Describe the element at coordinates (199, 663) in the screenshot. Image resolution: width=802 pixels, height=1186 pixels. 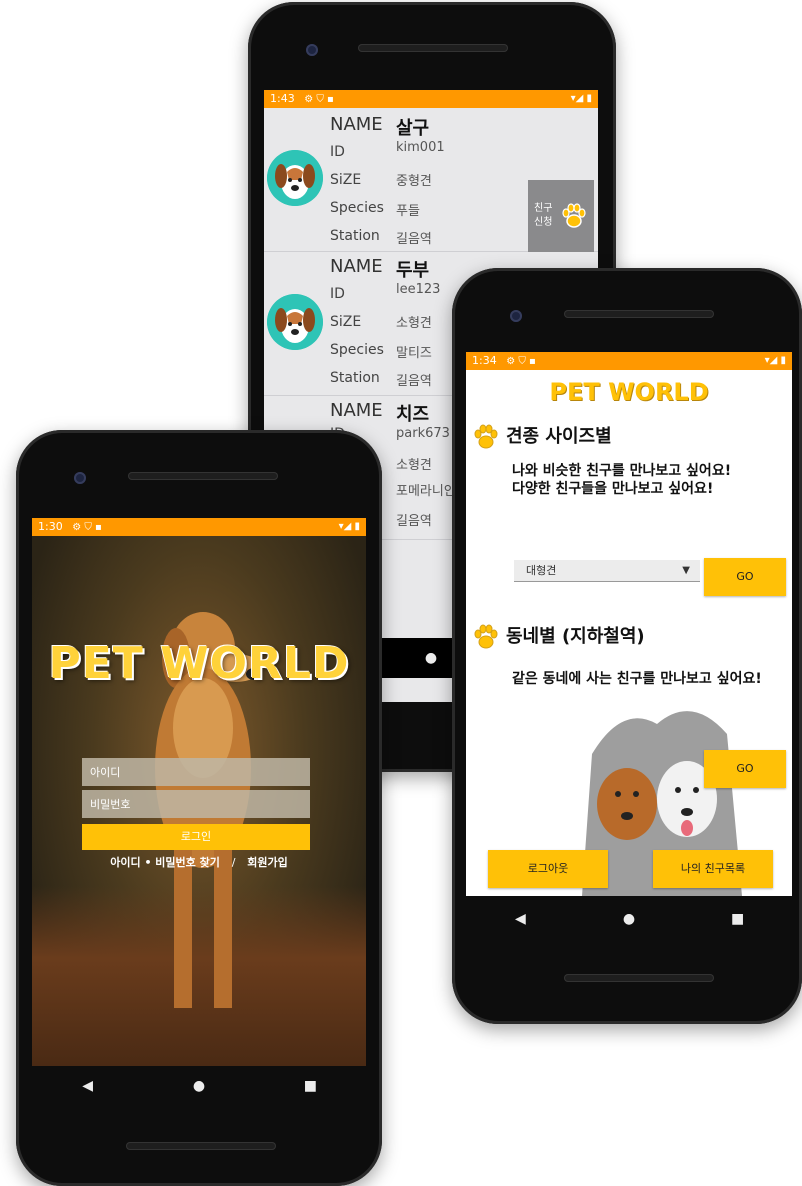
I see `app-logo: PET WORLD` at that location.